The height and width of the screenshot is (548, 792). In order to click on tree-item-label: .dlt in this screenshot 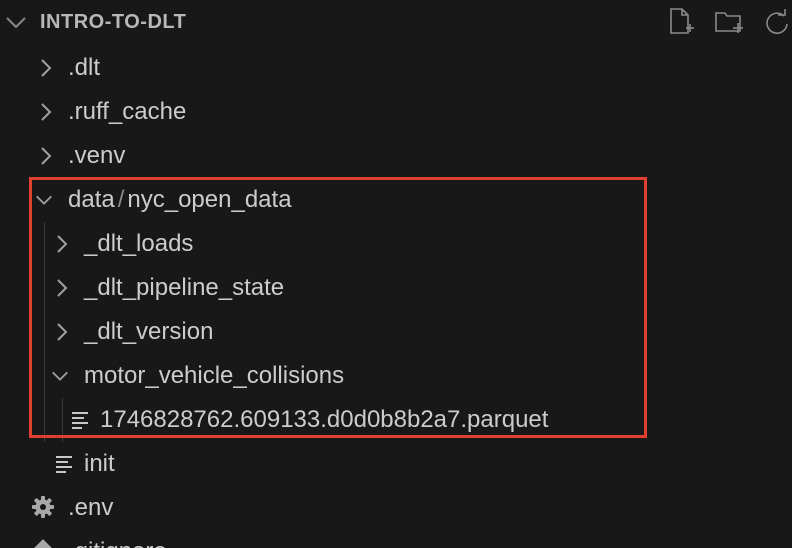, I will do `click(84, 67)`.